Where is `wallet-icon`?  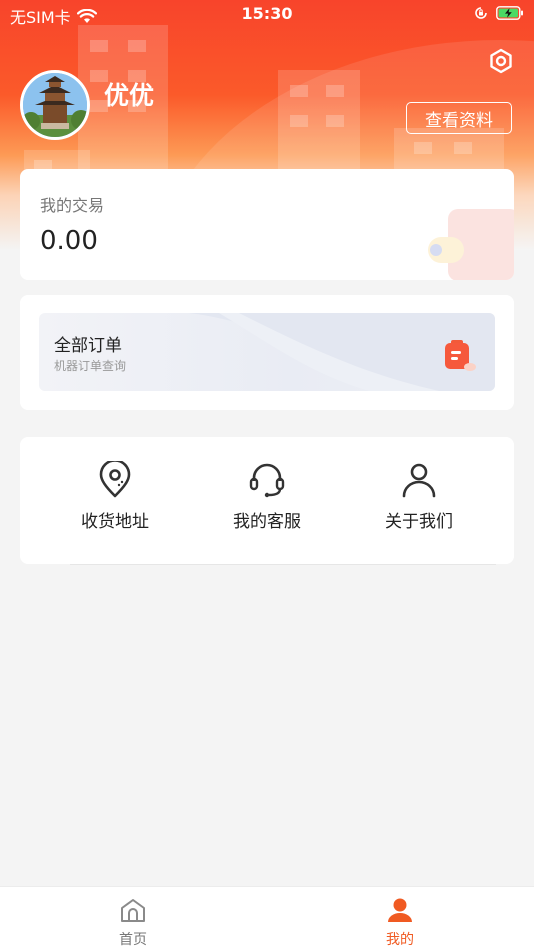 wallet-icon is located at coordinates (471, 244).